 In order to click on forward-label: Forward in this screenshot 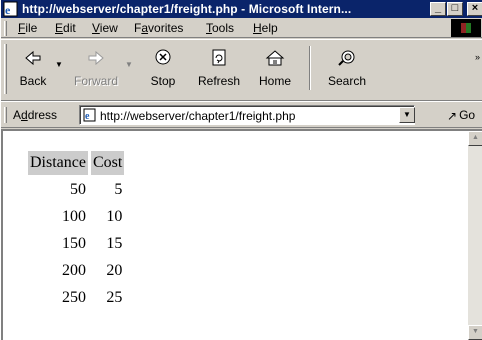, I will do `click(95, 81)`.